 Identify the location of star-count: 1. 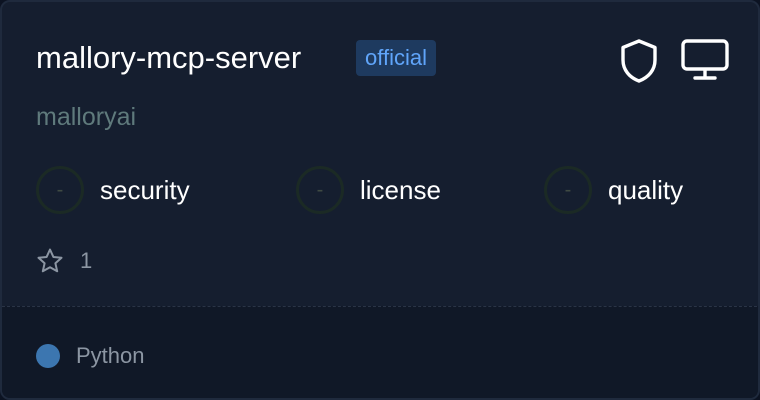
(86, 260).